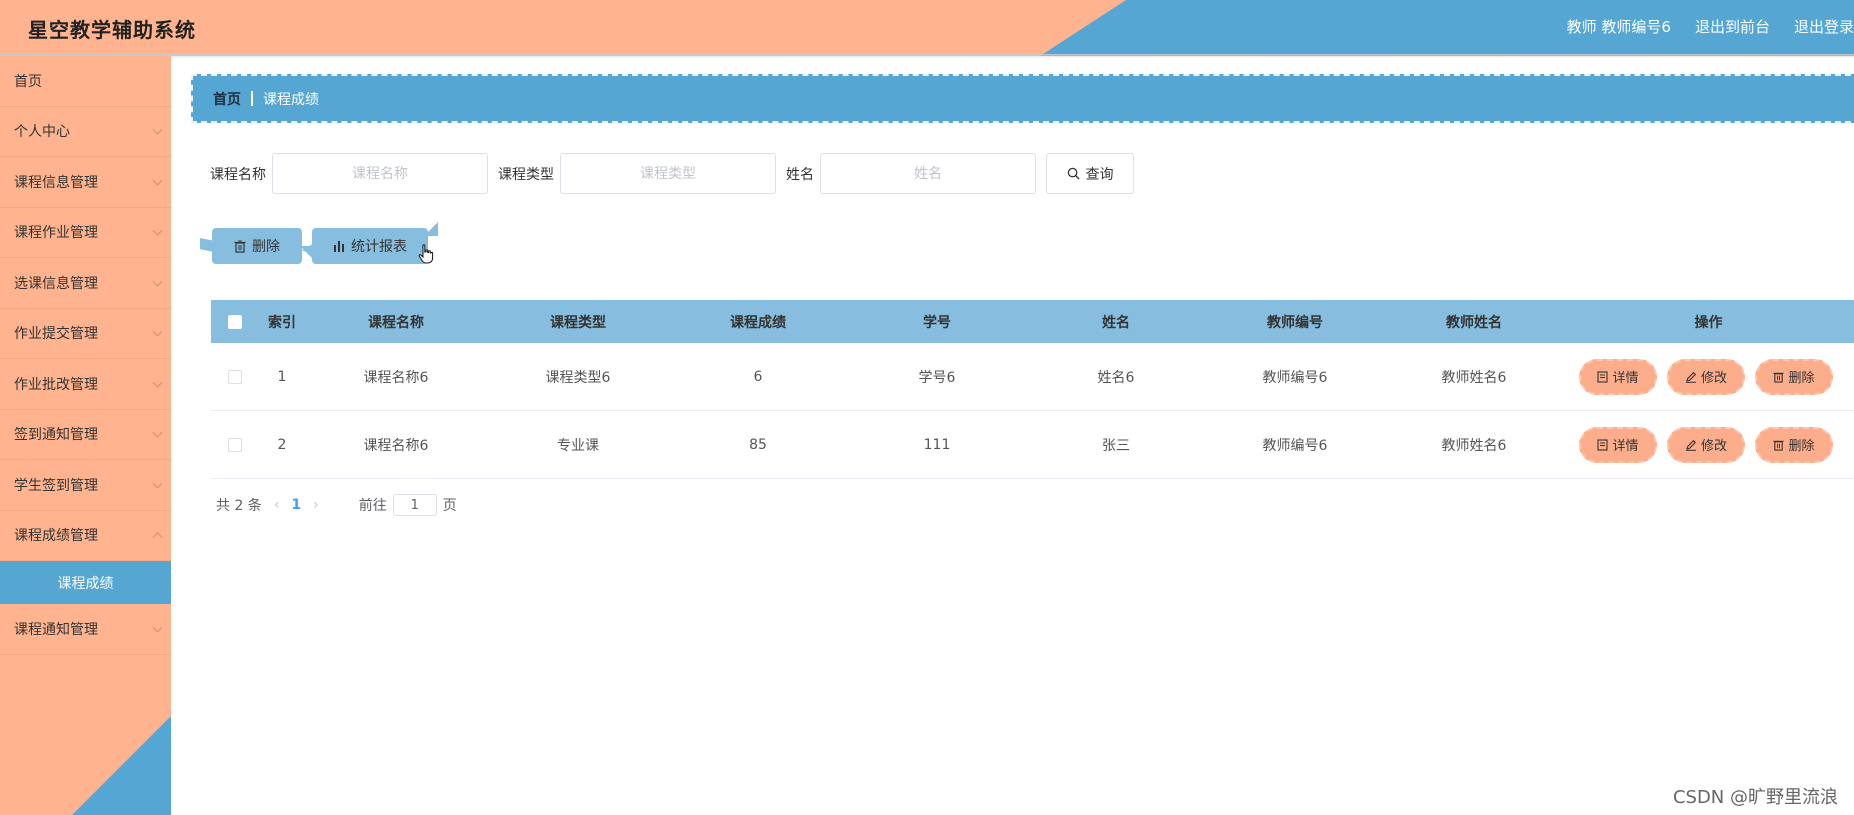 Image resolution: width=1854 pixels, height=815 pixels. What do you see at coordinates (526, 174) in the screenshot?
I see `course-type-label: 课程类型` at bounding box center [526, 174].